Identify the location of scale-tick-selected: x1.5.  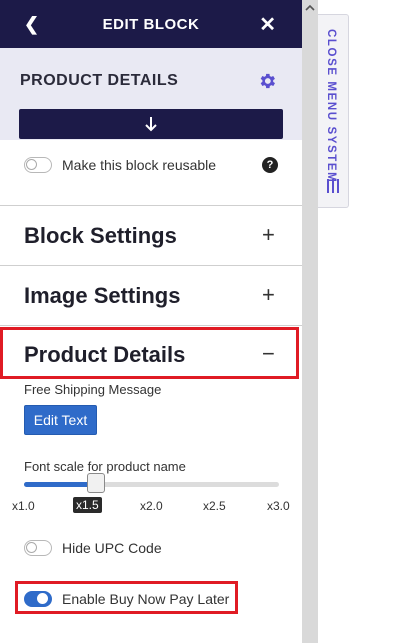
(87, 505).